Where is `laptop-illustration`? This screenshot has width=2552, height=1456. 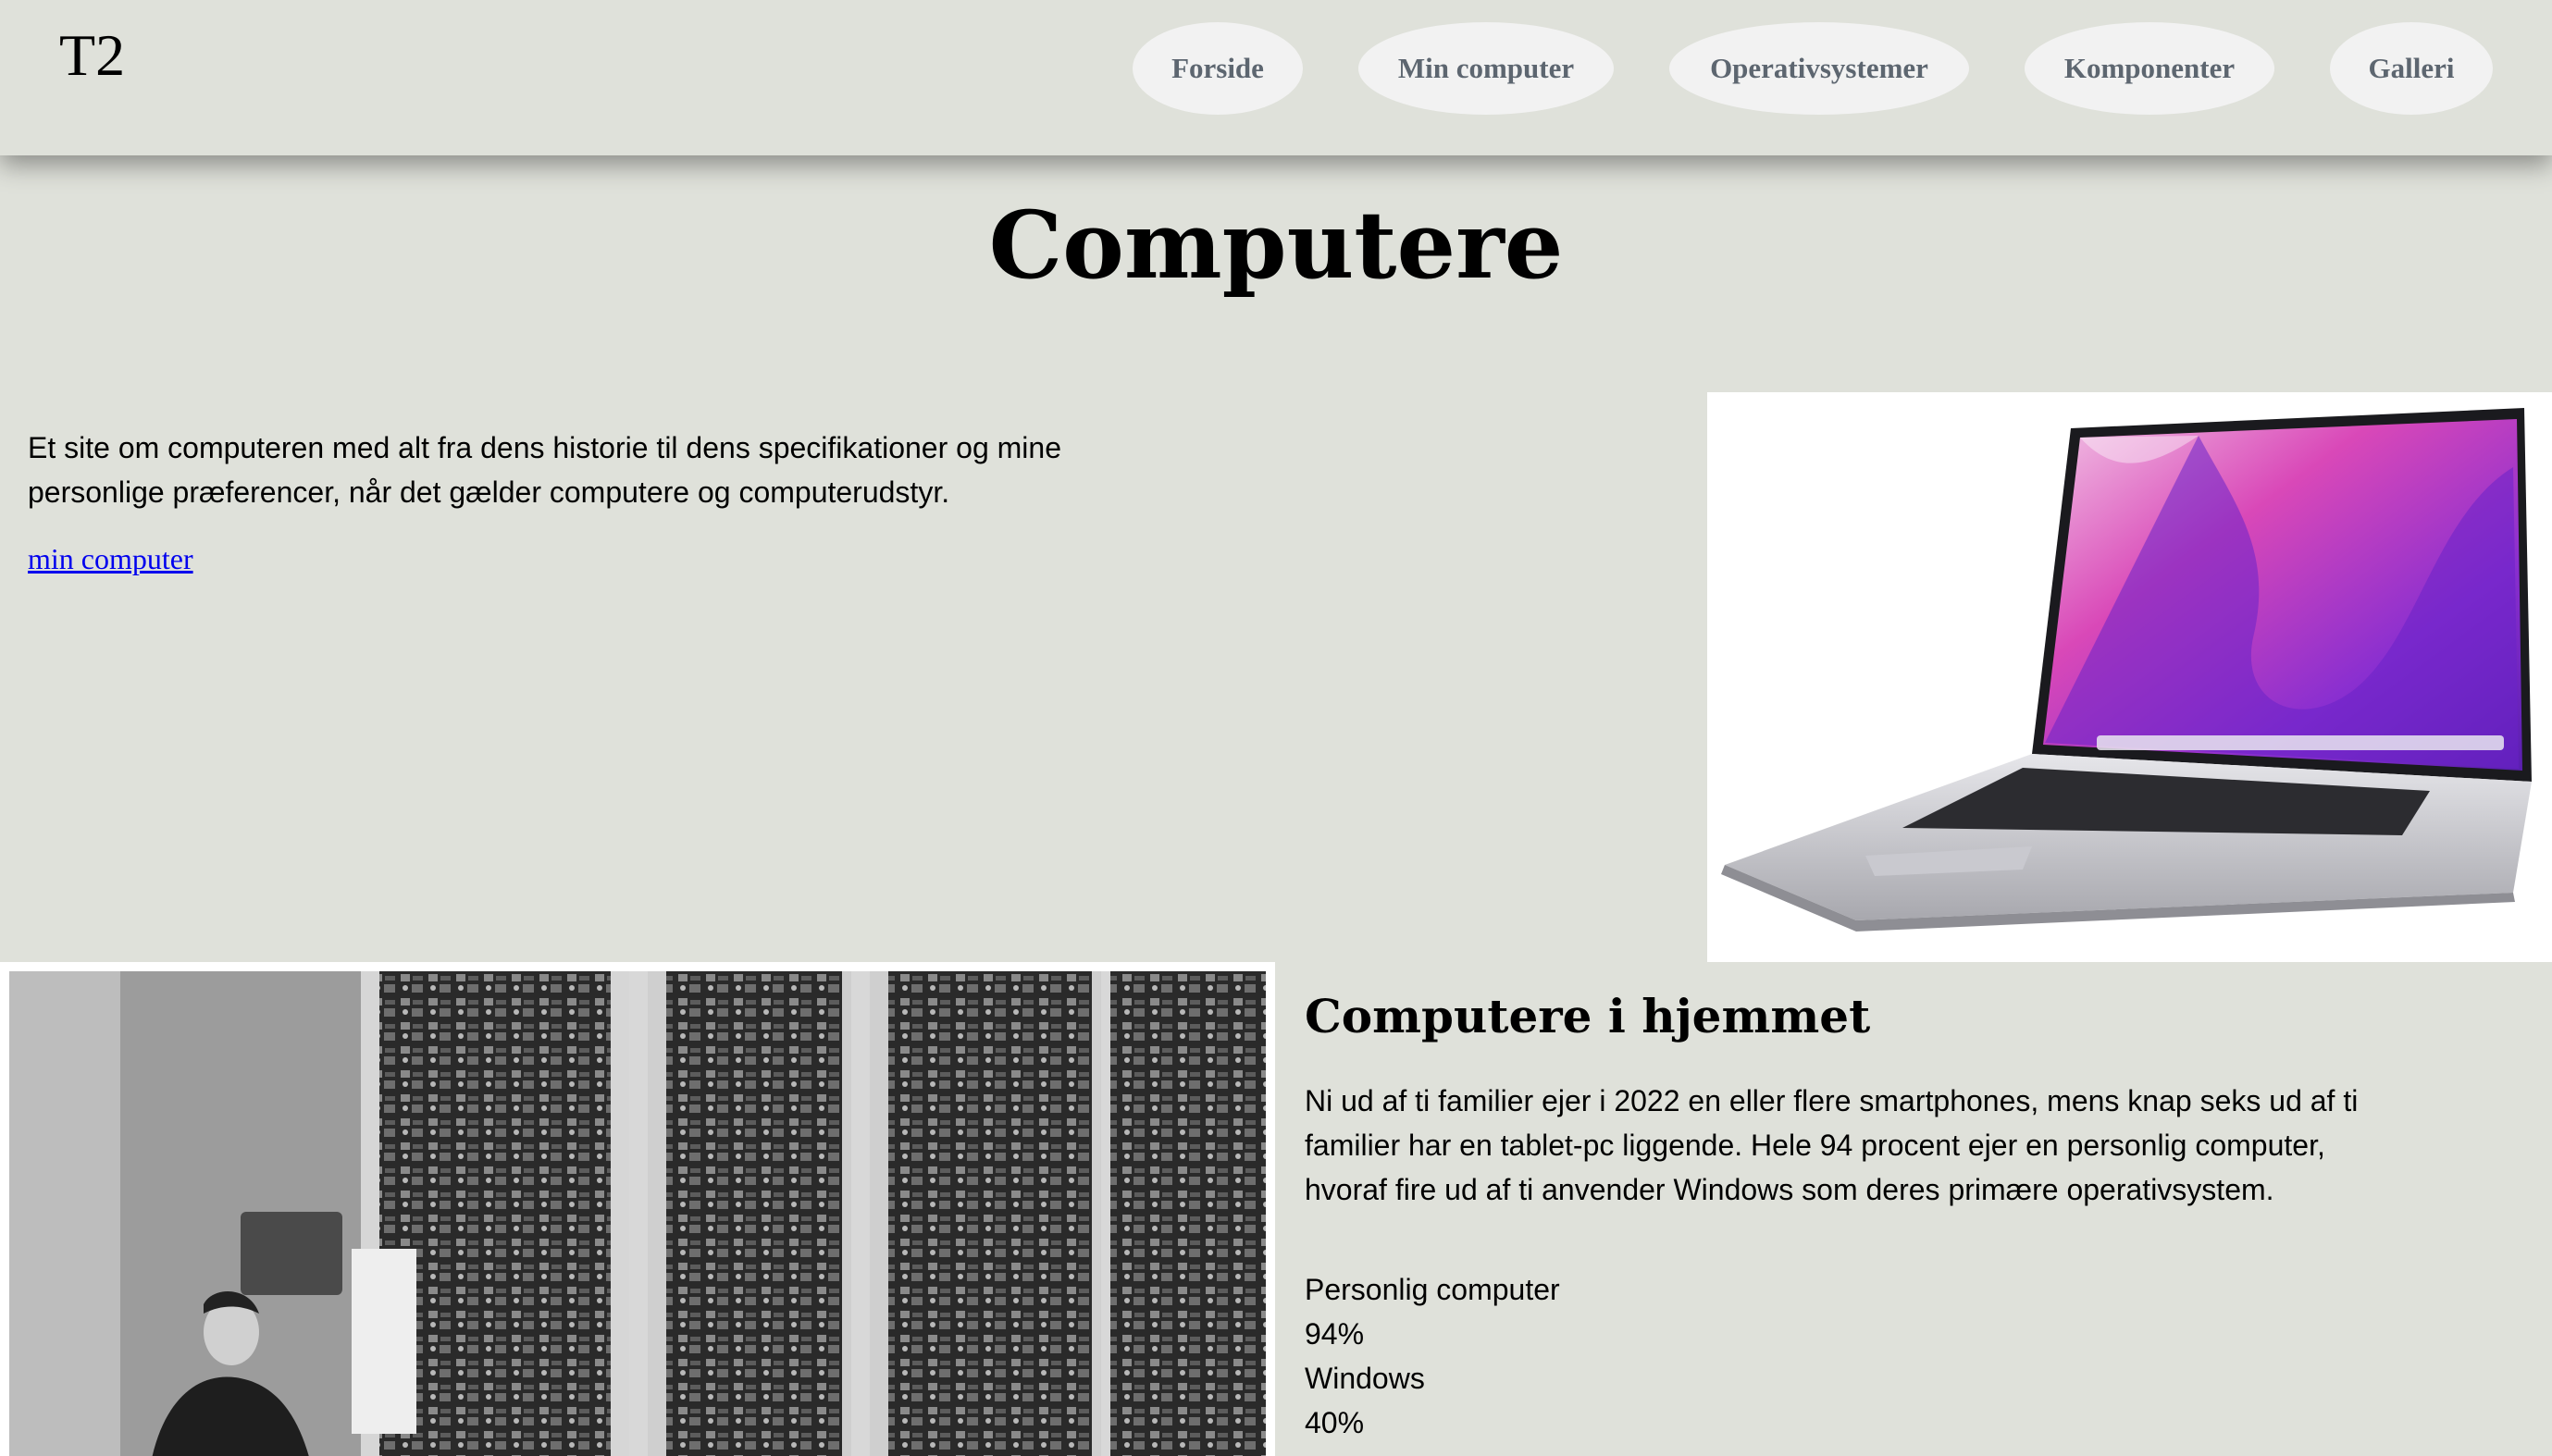
laptop-illustration is located at coordinates (2129, 677).